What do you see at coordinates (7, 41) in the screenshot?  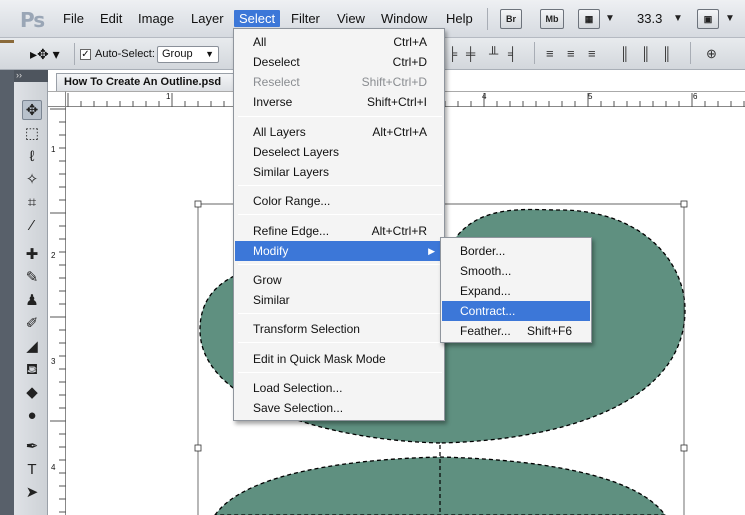 I see `decorative-accent` at bounding box center [7, 41].